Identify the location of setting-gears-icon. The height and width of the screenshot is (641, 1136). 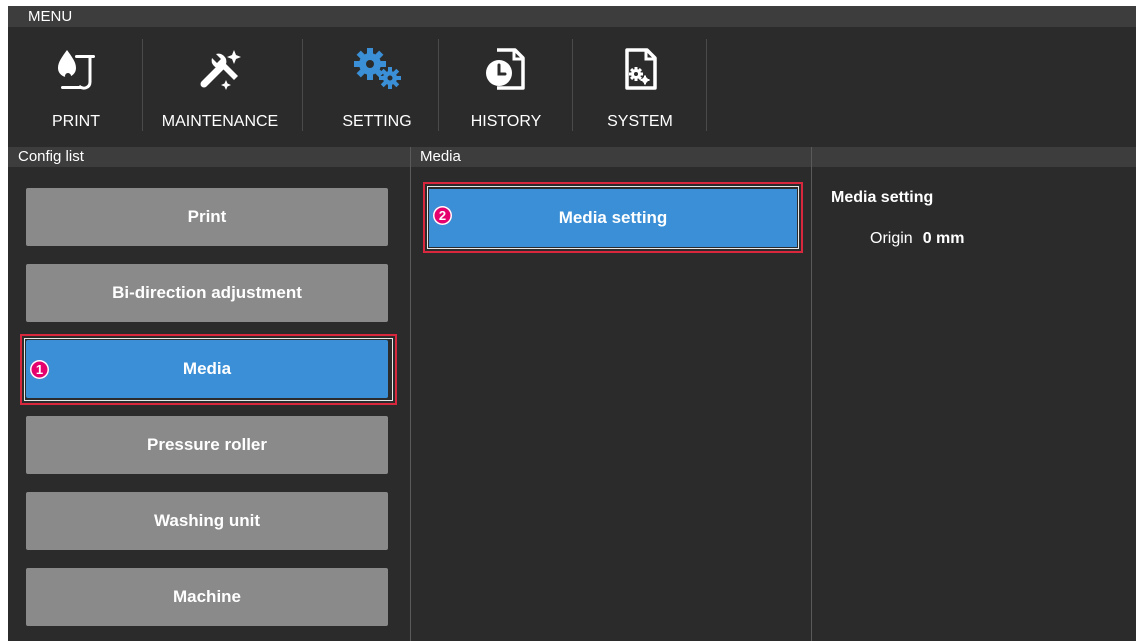
(377, 69).